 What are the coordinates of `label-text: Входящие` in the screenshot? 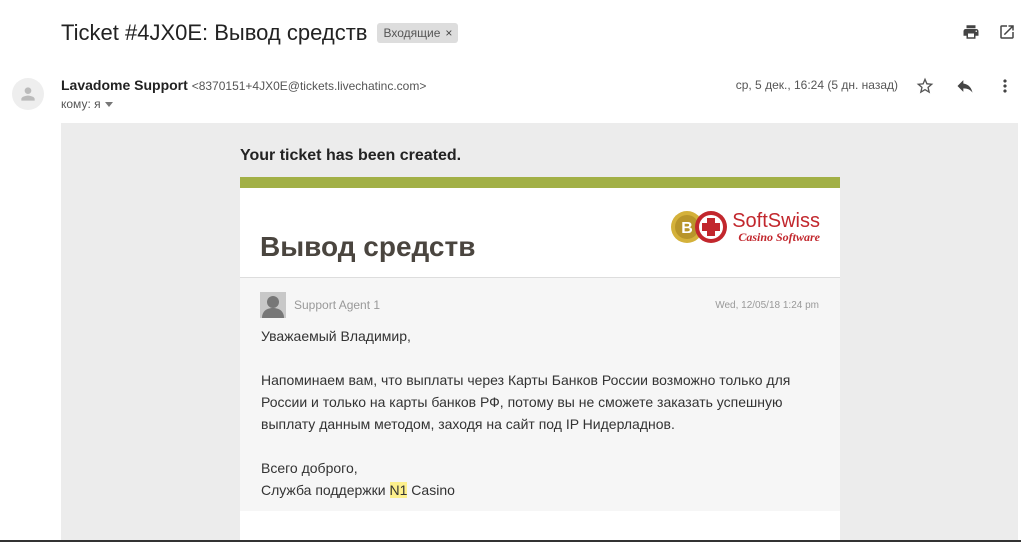 It's located at (412, 33).